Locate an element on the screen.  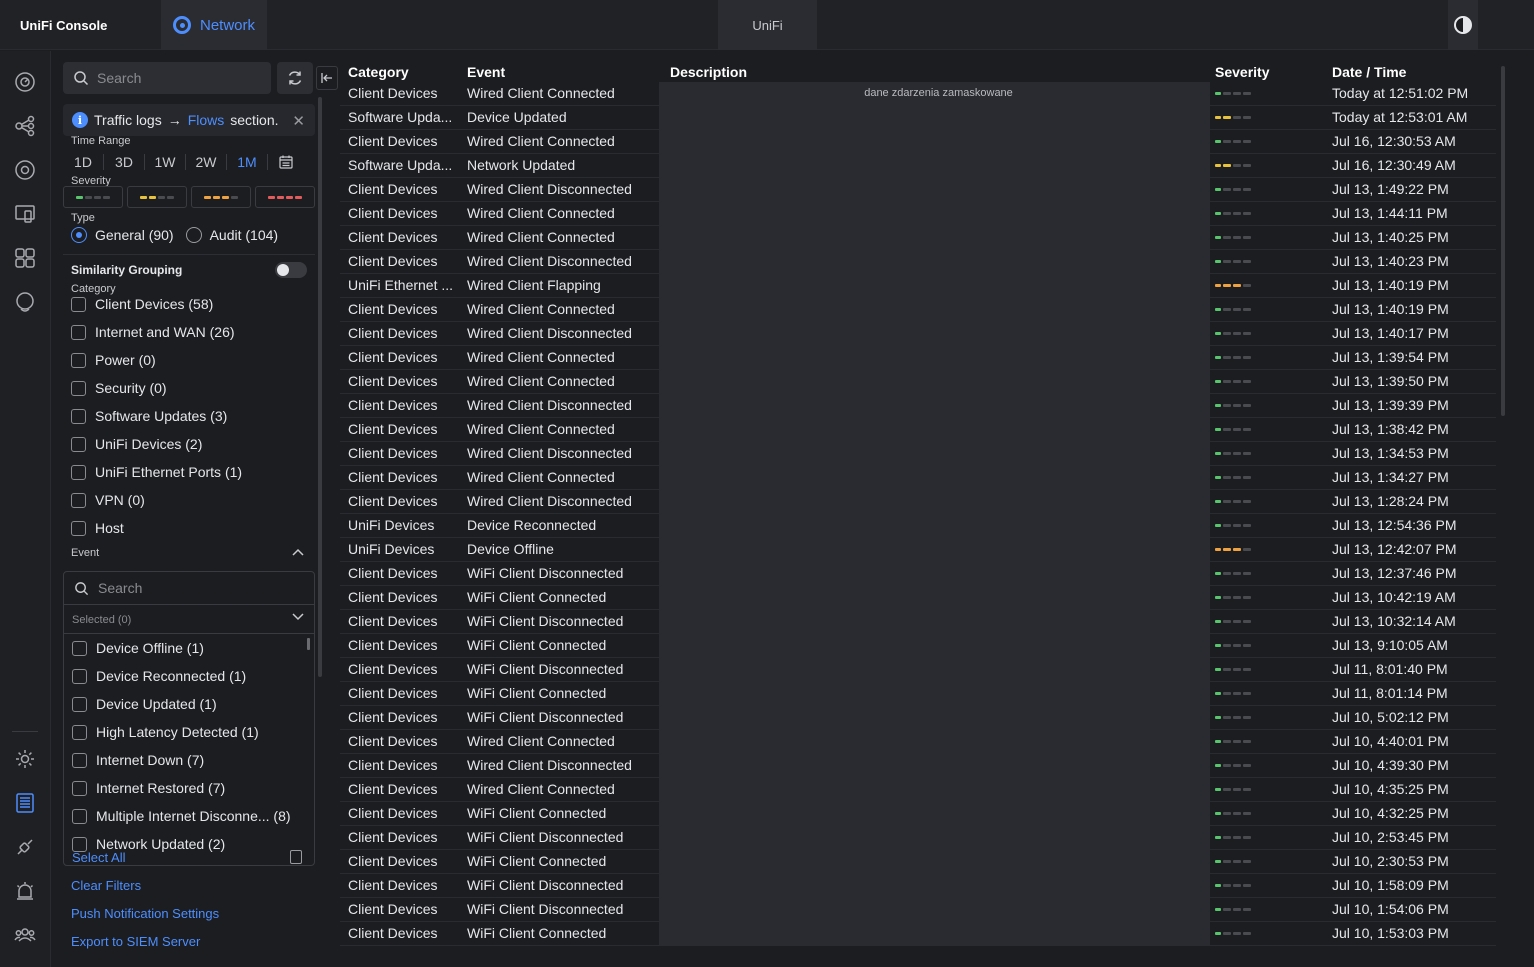
event-list-scrollbar is located at coordinates (308, 644).